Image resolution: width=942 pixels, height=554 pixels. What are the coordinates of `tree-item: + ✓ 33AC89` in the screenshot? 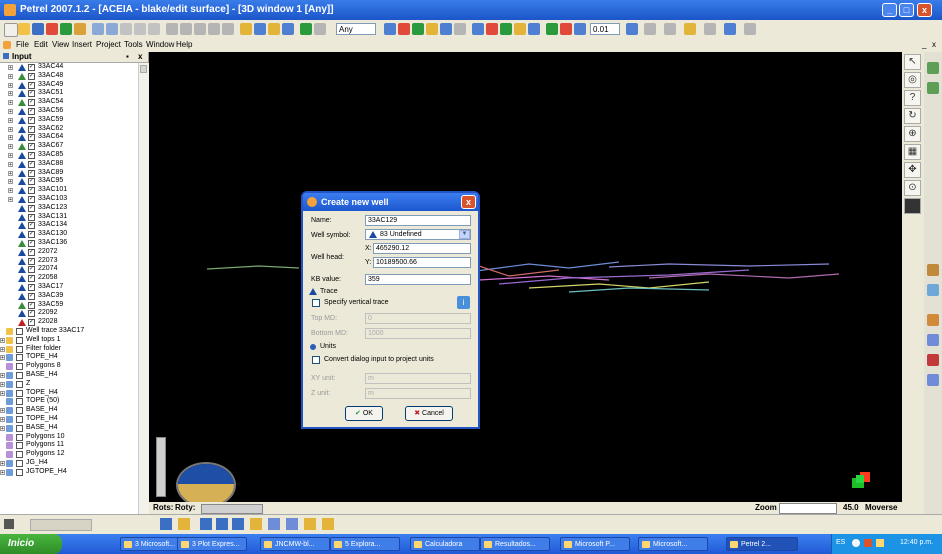 It's located at (69, 173).